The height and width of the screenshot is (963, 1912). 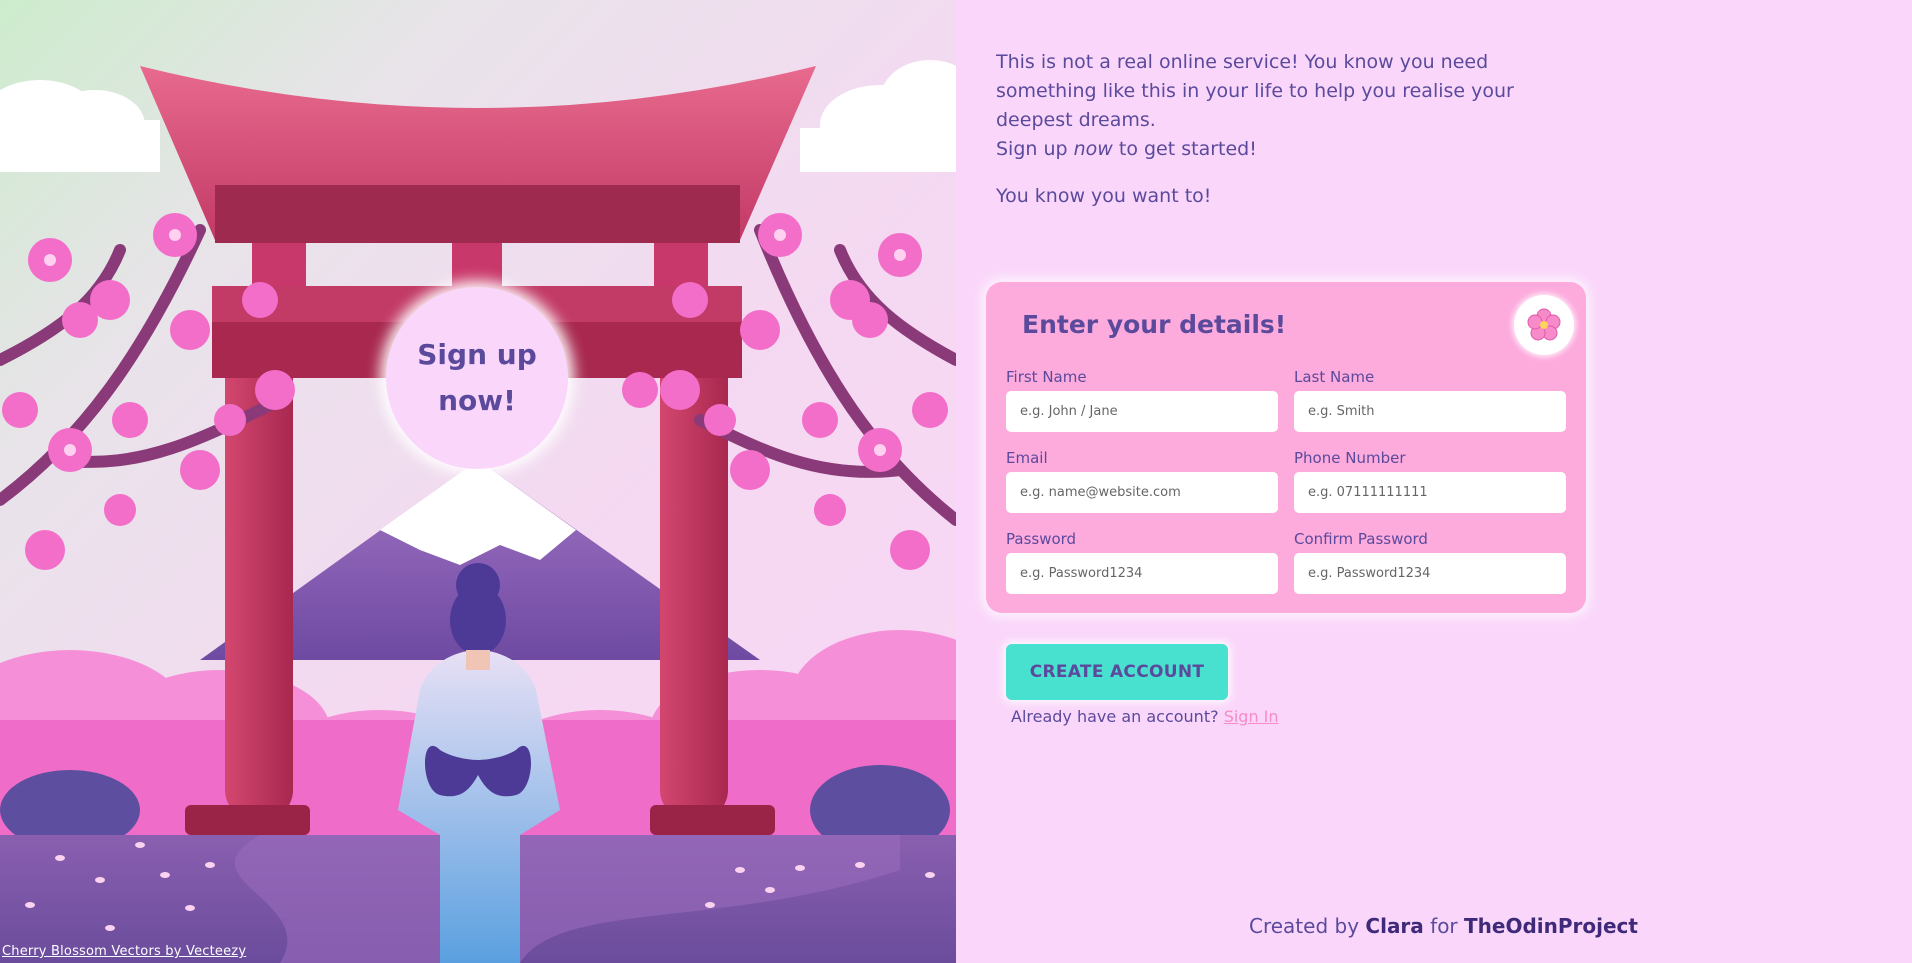 I want to click on intro-line-2-emphasis: now, so click(x=1093, y=149).